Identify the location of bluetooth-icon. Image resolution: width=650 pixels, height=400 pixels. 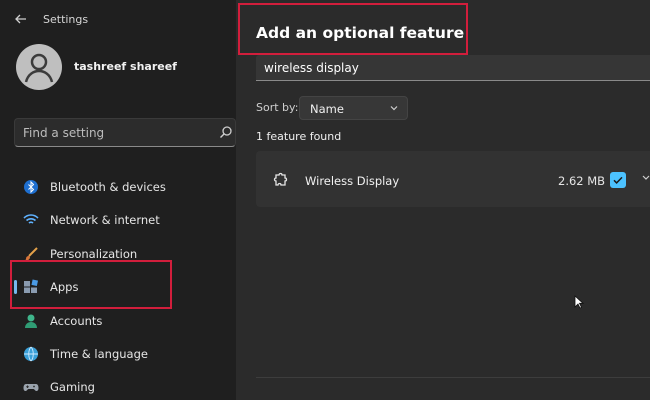
(31, 187).